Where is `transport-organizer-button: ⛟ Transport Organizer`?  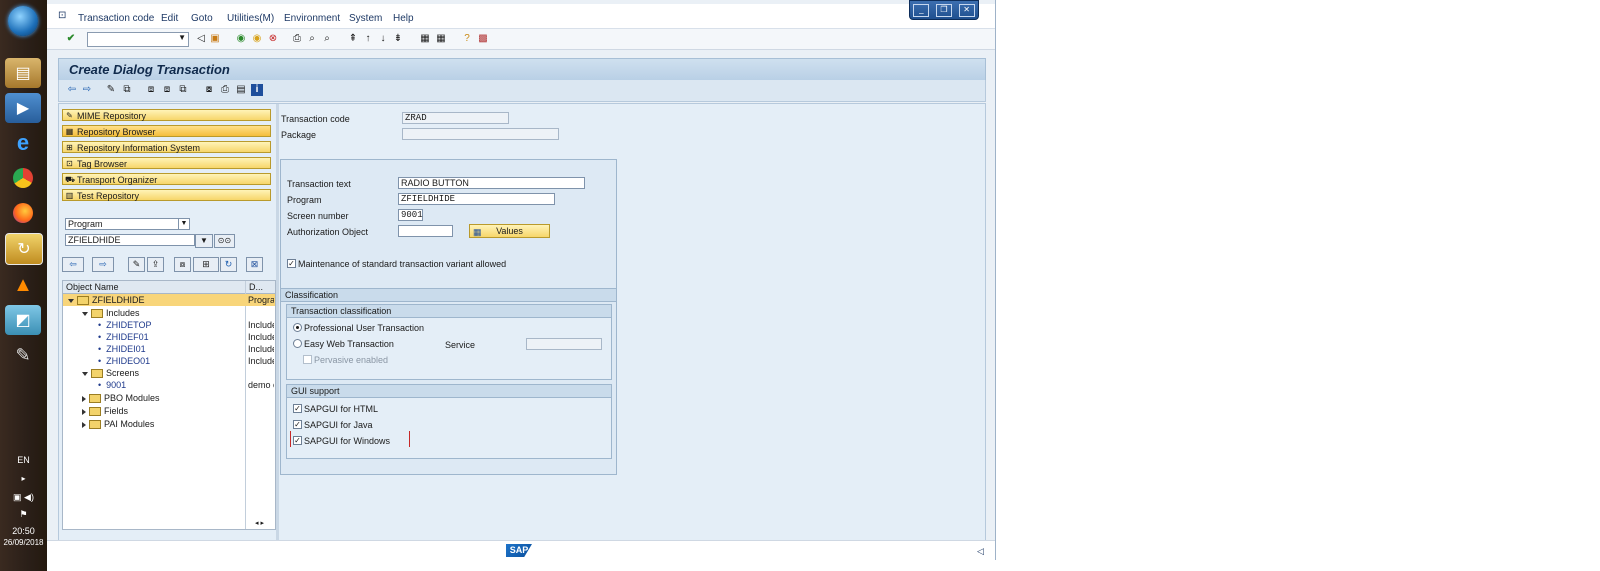 transport-organizer-button: ⛟ Transport Organizer is located at coordinates (166, 179).